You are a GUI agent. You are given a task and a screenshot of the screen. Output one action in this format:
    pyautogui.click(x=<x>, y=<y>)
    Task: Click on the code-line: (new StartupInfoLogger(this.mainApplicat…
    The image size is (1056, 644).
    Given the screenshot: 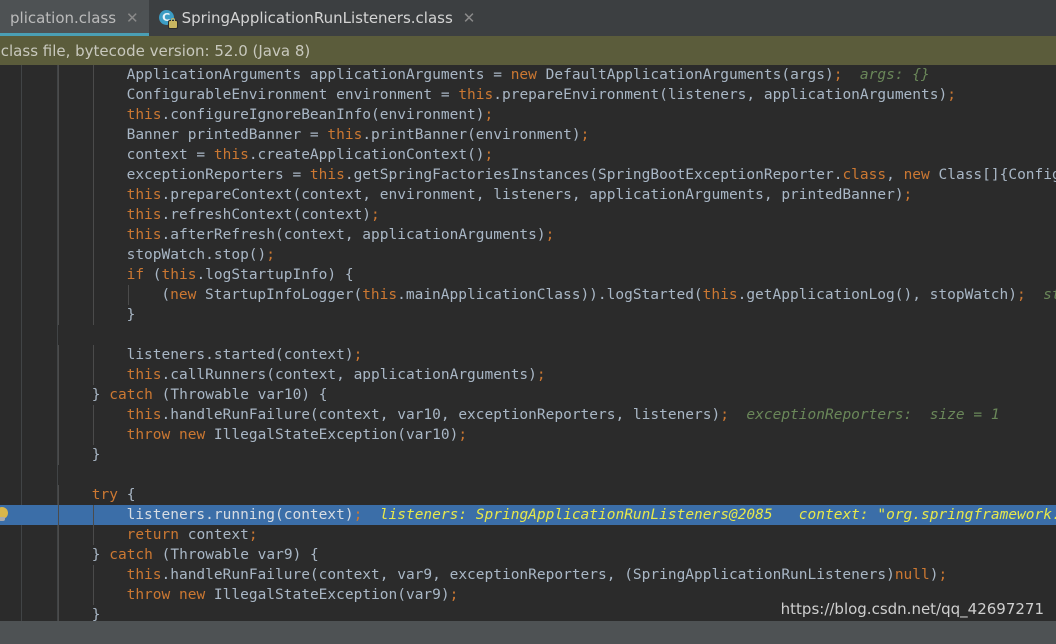 What is the action you would take?
    pyautogui.click(x=528, y=295)
    